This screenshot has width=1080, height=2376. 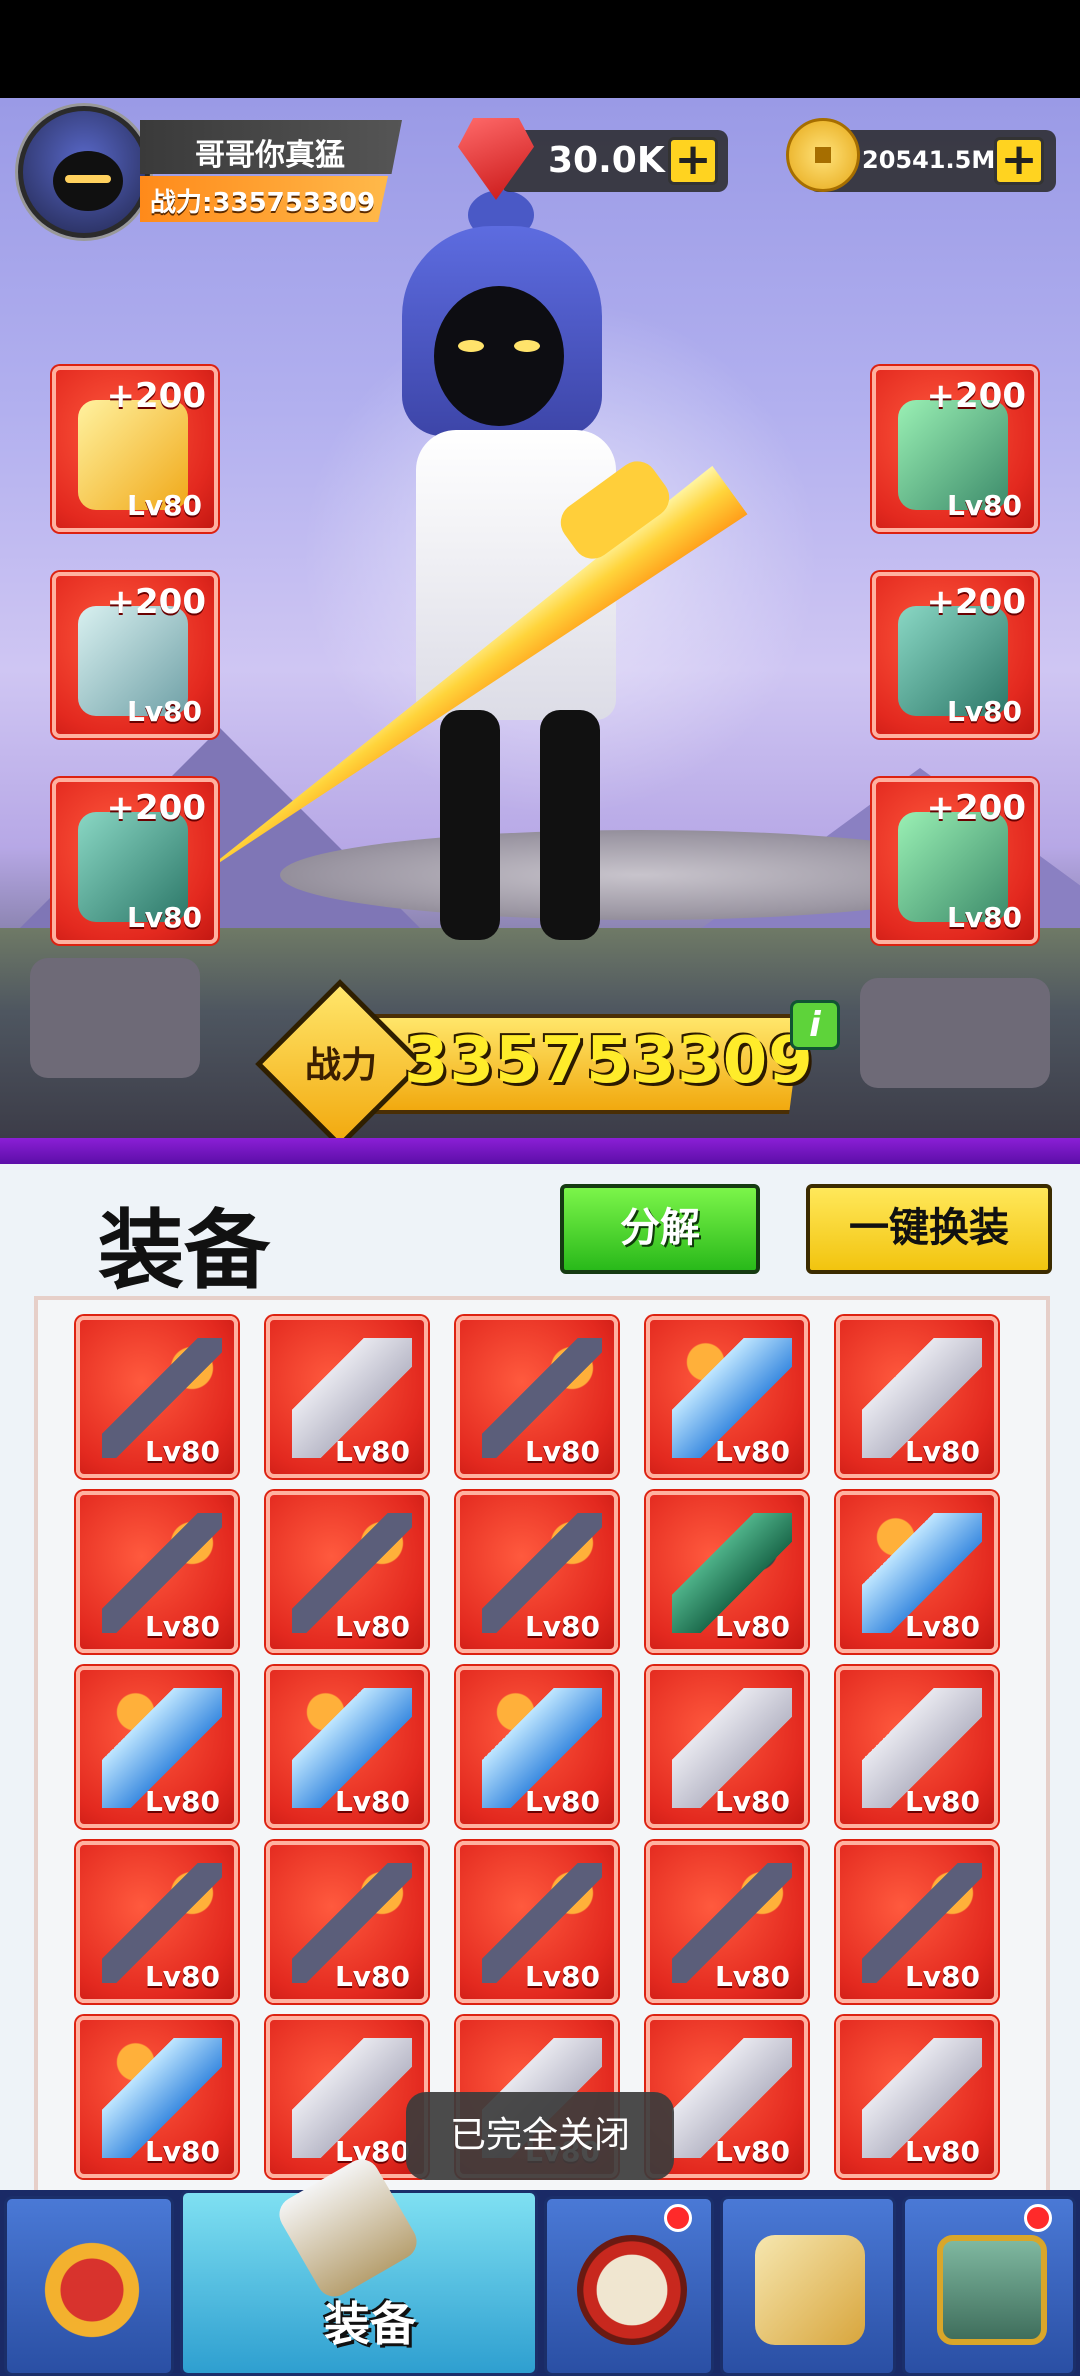 What do you see at coordinates (135, 449) in the screenshot?
I see `equipped-weapon-slot: +200 Lv80` at bounding box center [135, 449].